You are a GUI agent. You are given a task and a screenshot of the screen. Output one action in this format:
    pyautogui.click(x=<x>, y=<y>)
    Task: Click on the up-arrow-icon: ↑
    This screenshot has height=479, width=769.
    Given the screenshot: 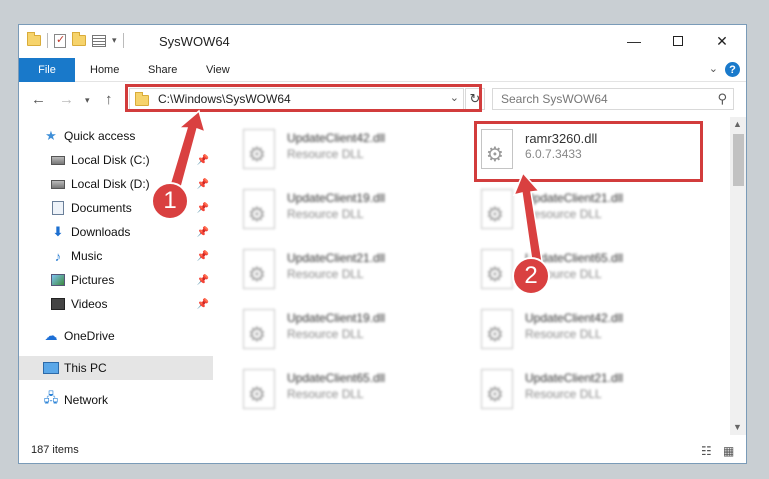 What is the action you would take?
    pyautogui.click(x=109, y=99)
    